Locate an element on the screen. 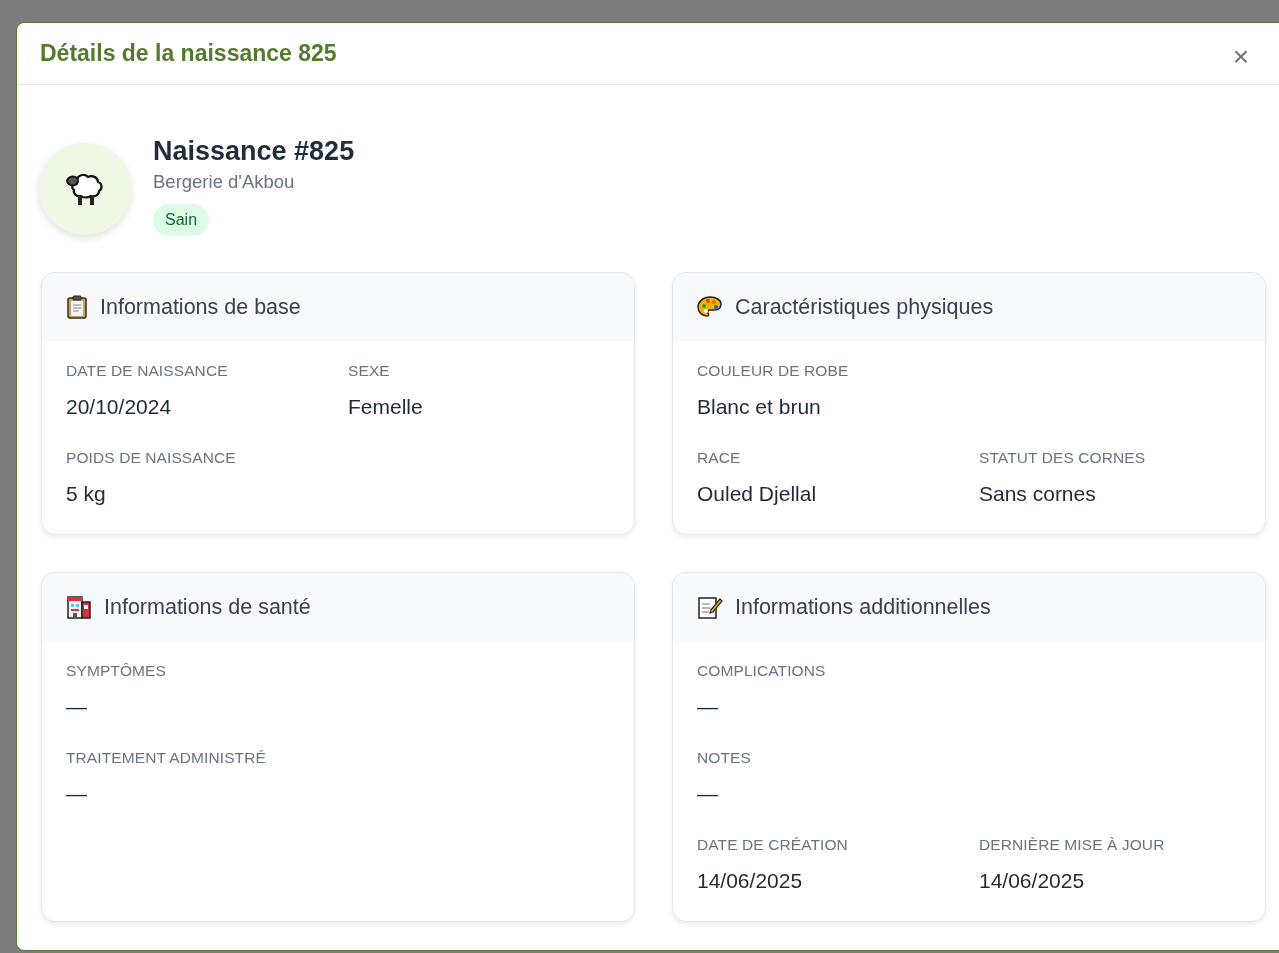 This screenshot has height=953, width=1279. field-label: DERNIÈRE MISE À JOUR is located at coordinates (1072, 845).